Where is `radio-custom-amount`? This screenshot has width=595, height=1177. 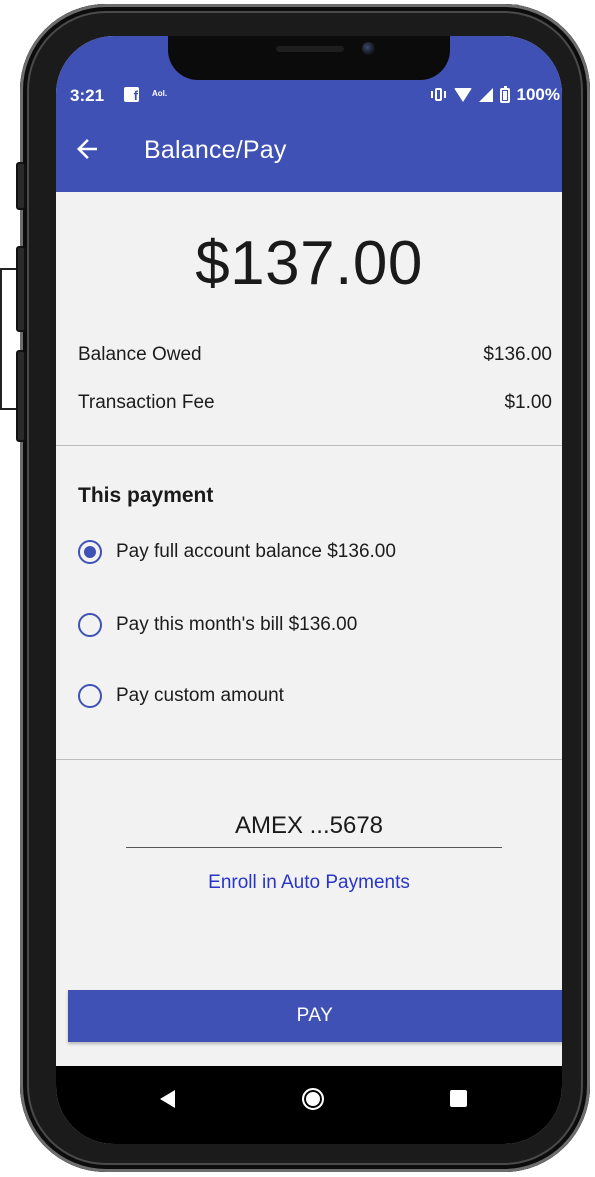 radio-custom-amount is located at coordinates (90, 696).